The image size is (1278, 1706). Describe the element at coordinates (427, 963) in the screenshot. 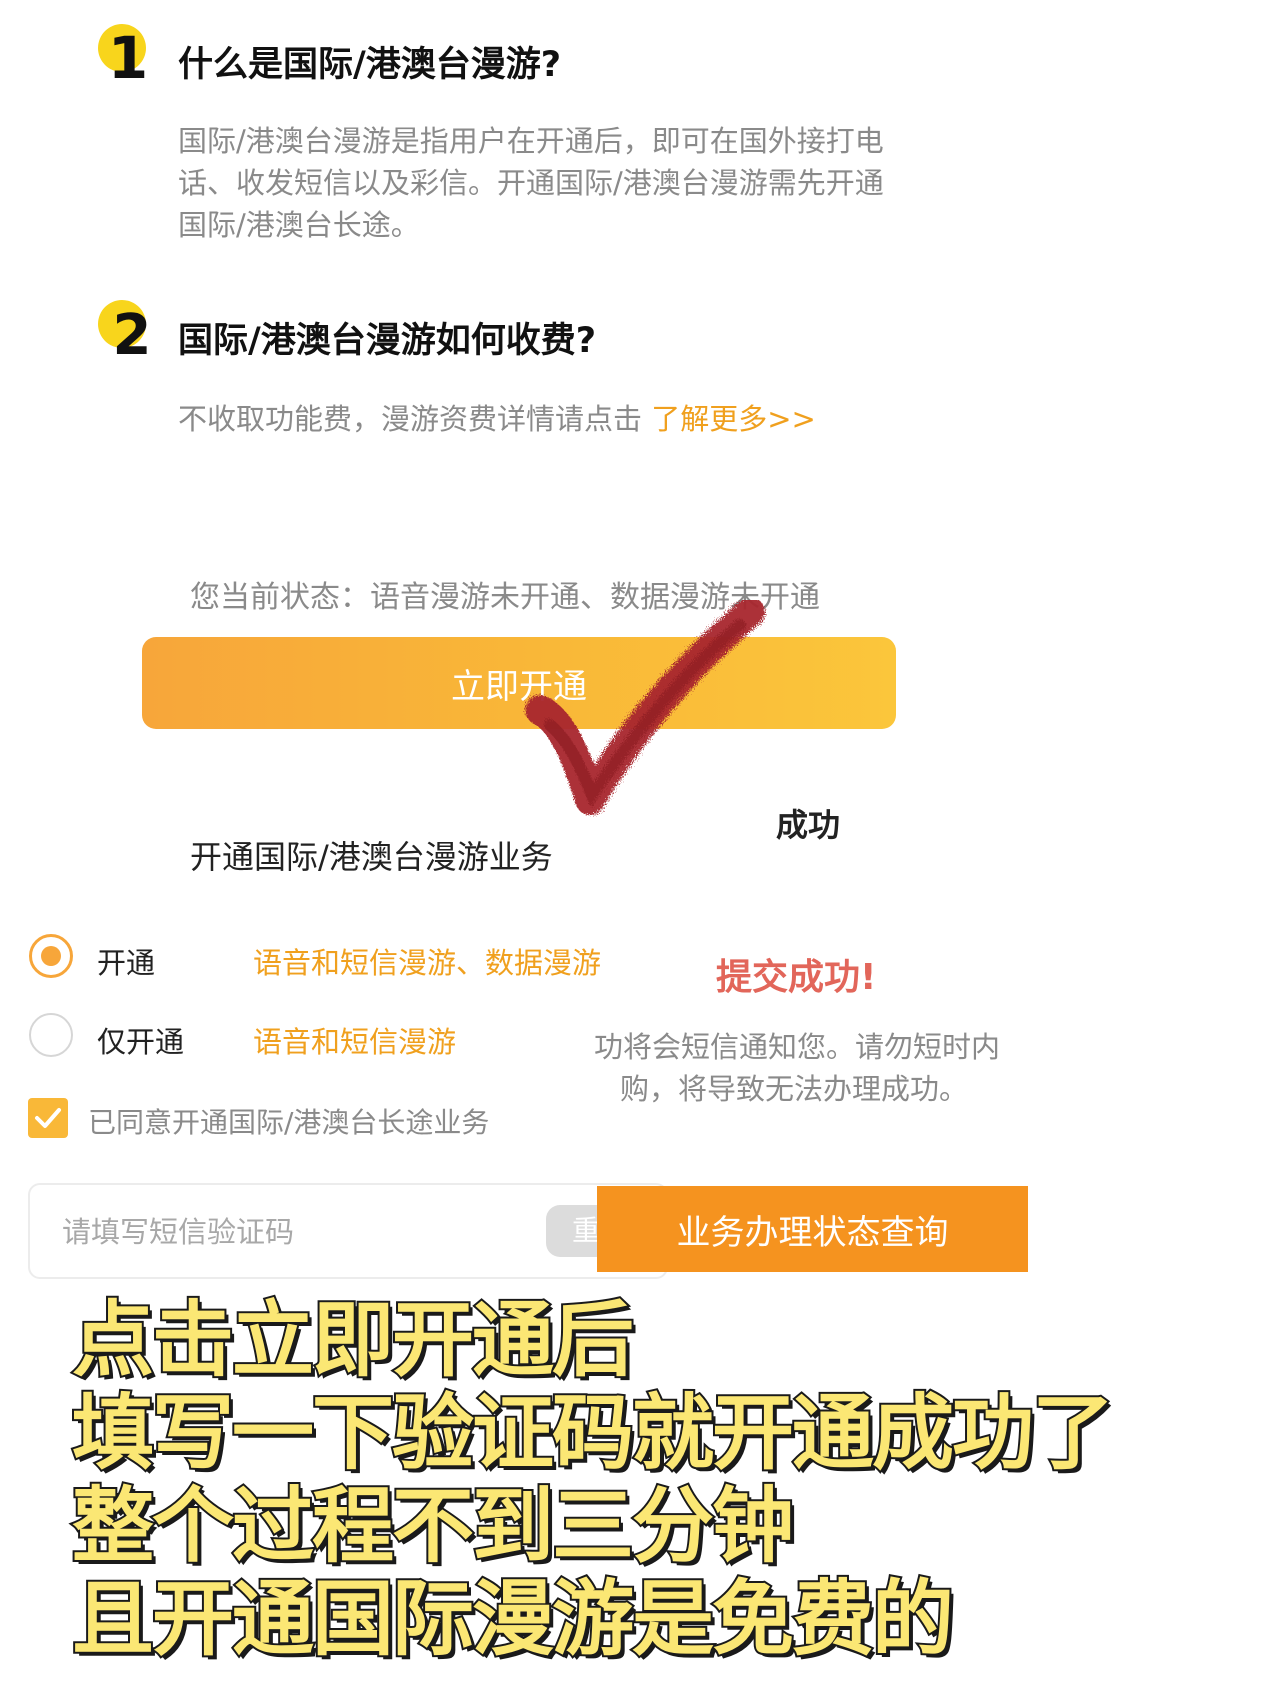

I see `option-open-all-desc: 语音和短信漫游、数据漫游` at that location.